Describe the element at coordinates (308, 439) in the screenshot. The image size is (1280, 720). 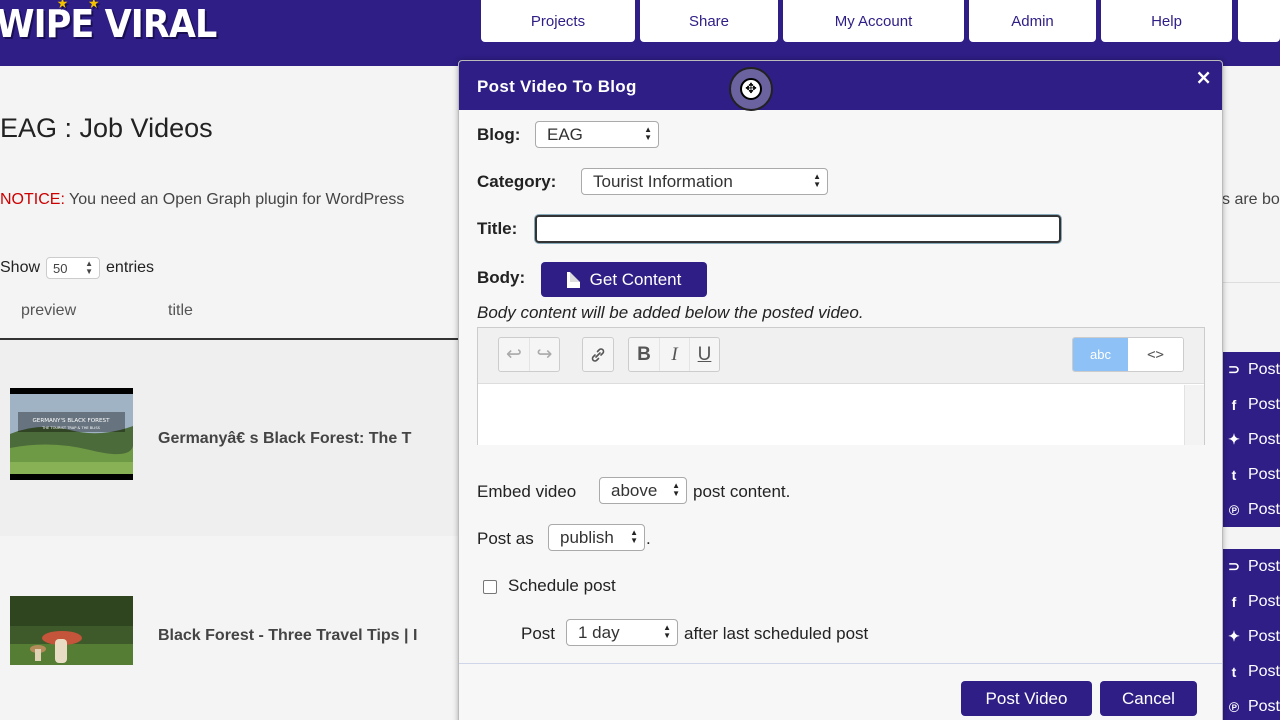
I see `video-title: Germanyâ€ s Black Forest: The T` at that location.